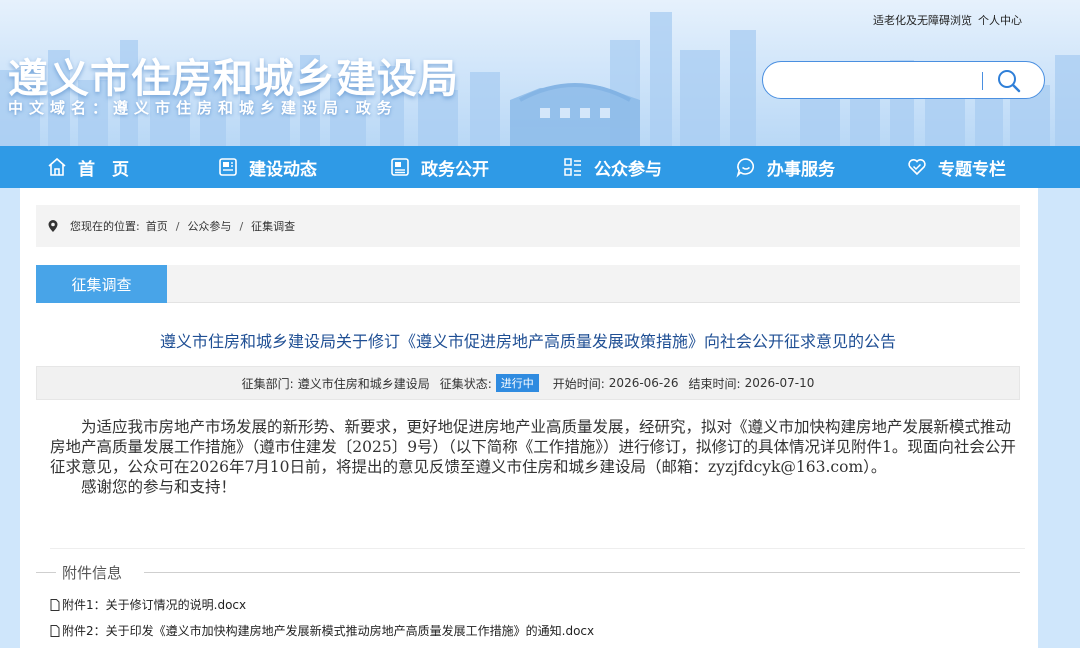  I want to click on nav-label: 办事服务, so click(801, 169).